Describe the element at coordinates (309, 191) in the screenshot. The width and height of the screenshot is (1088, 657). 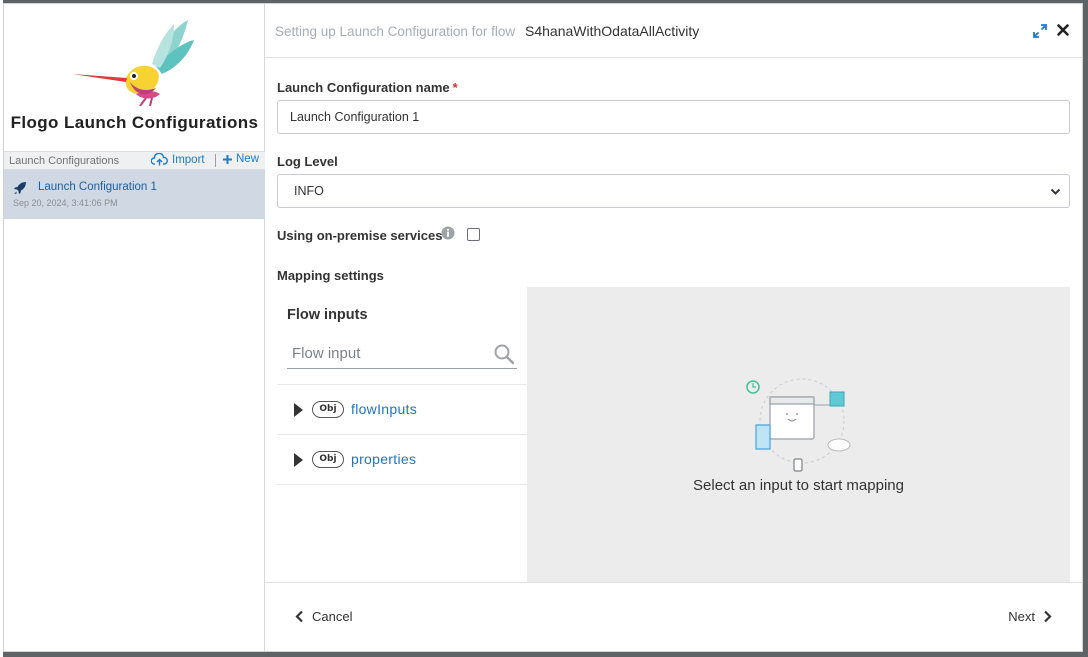
I see `log-level-value: INFO` at that location.